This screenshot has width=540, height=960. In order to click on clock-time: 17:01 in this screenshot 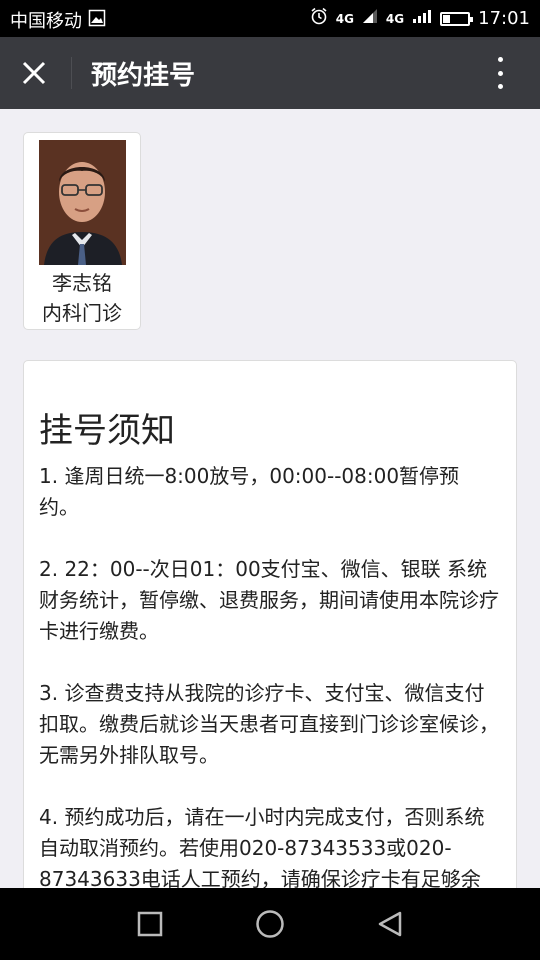, I will do `click(504, 18)`.